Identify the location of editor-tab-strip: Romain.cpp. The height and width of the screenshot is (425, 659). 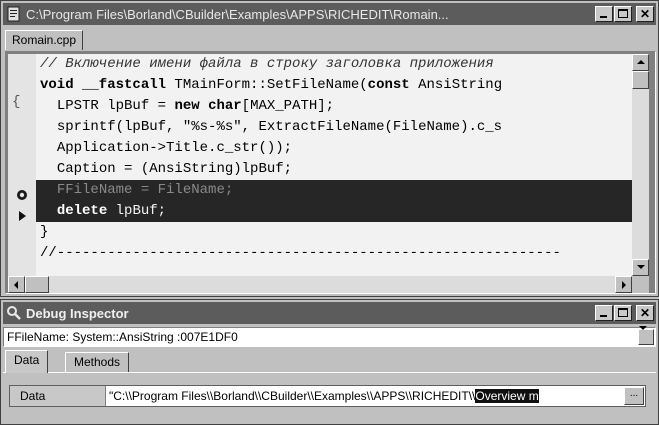
(329, 39).